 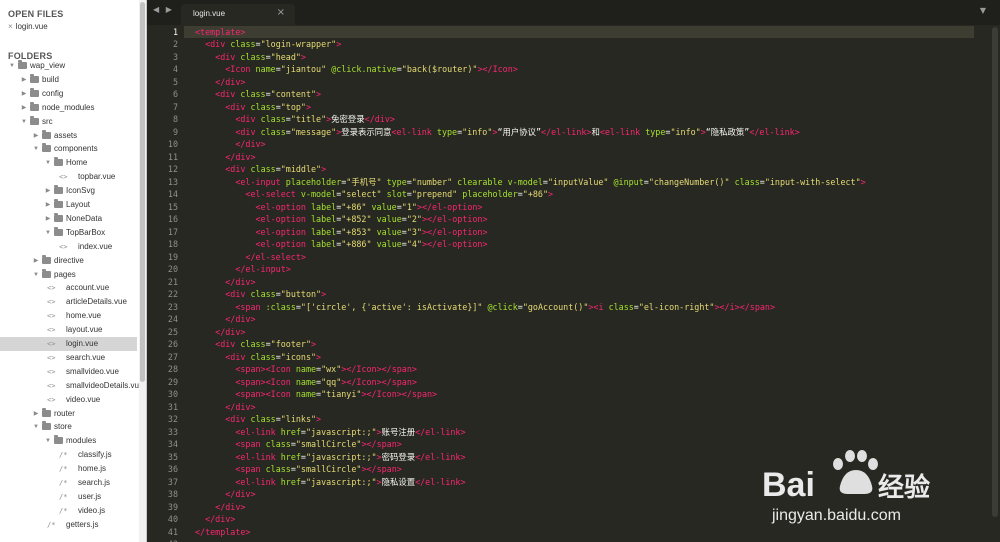 What do you see at coordinates (68, 191) in the screenshot?
I see `folder-item-iconsvg: ▶ IconSvg` at bounding box center [68, 191].